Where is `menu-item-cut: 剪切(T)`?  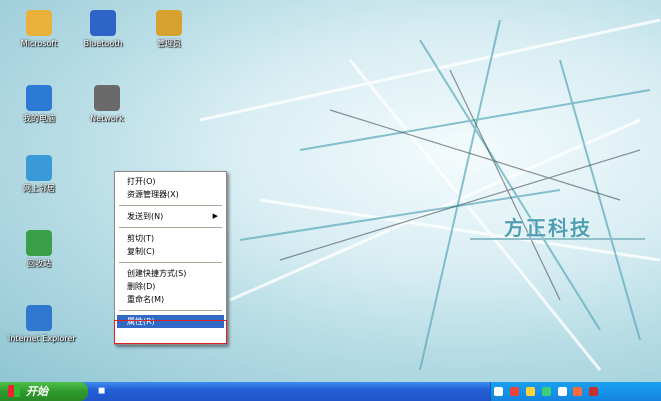 menu-item-cut: 剪切(T) is located at coordinates (170, 238).